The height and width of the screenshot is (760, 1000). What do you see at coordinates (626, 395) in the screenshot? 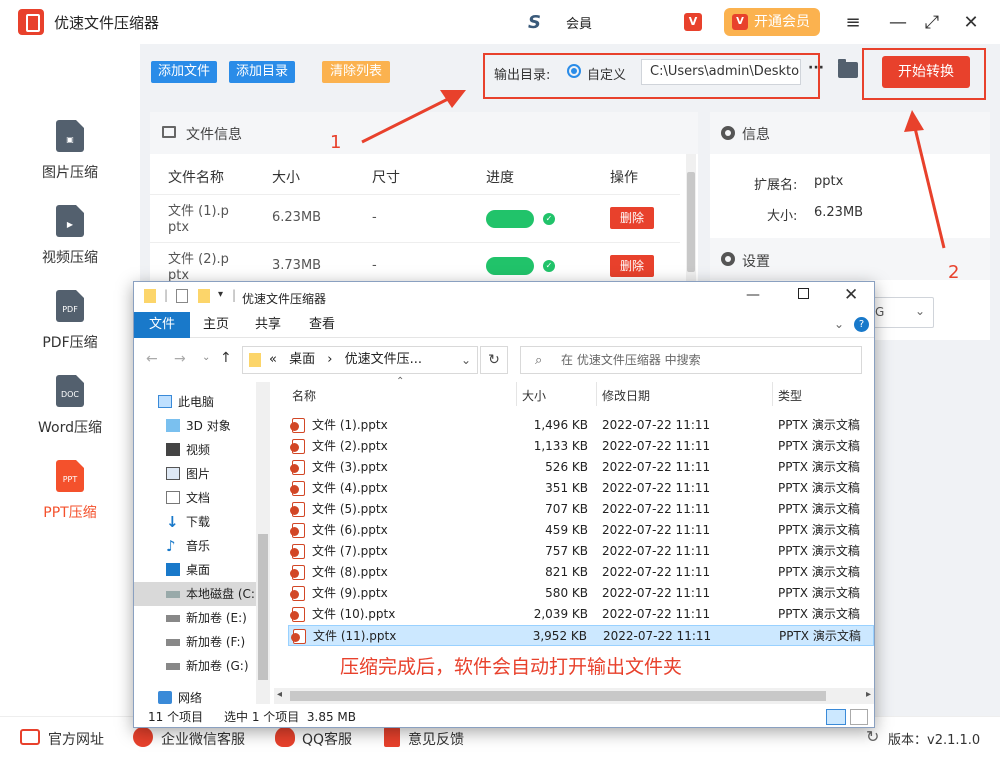
I see `col-modified: 修改日期` at bounding box center [626, 395].